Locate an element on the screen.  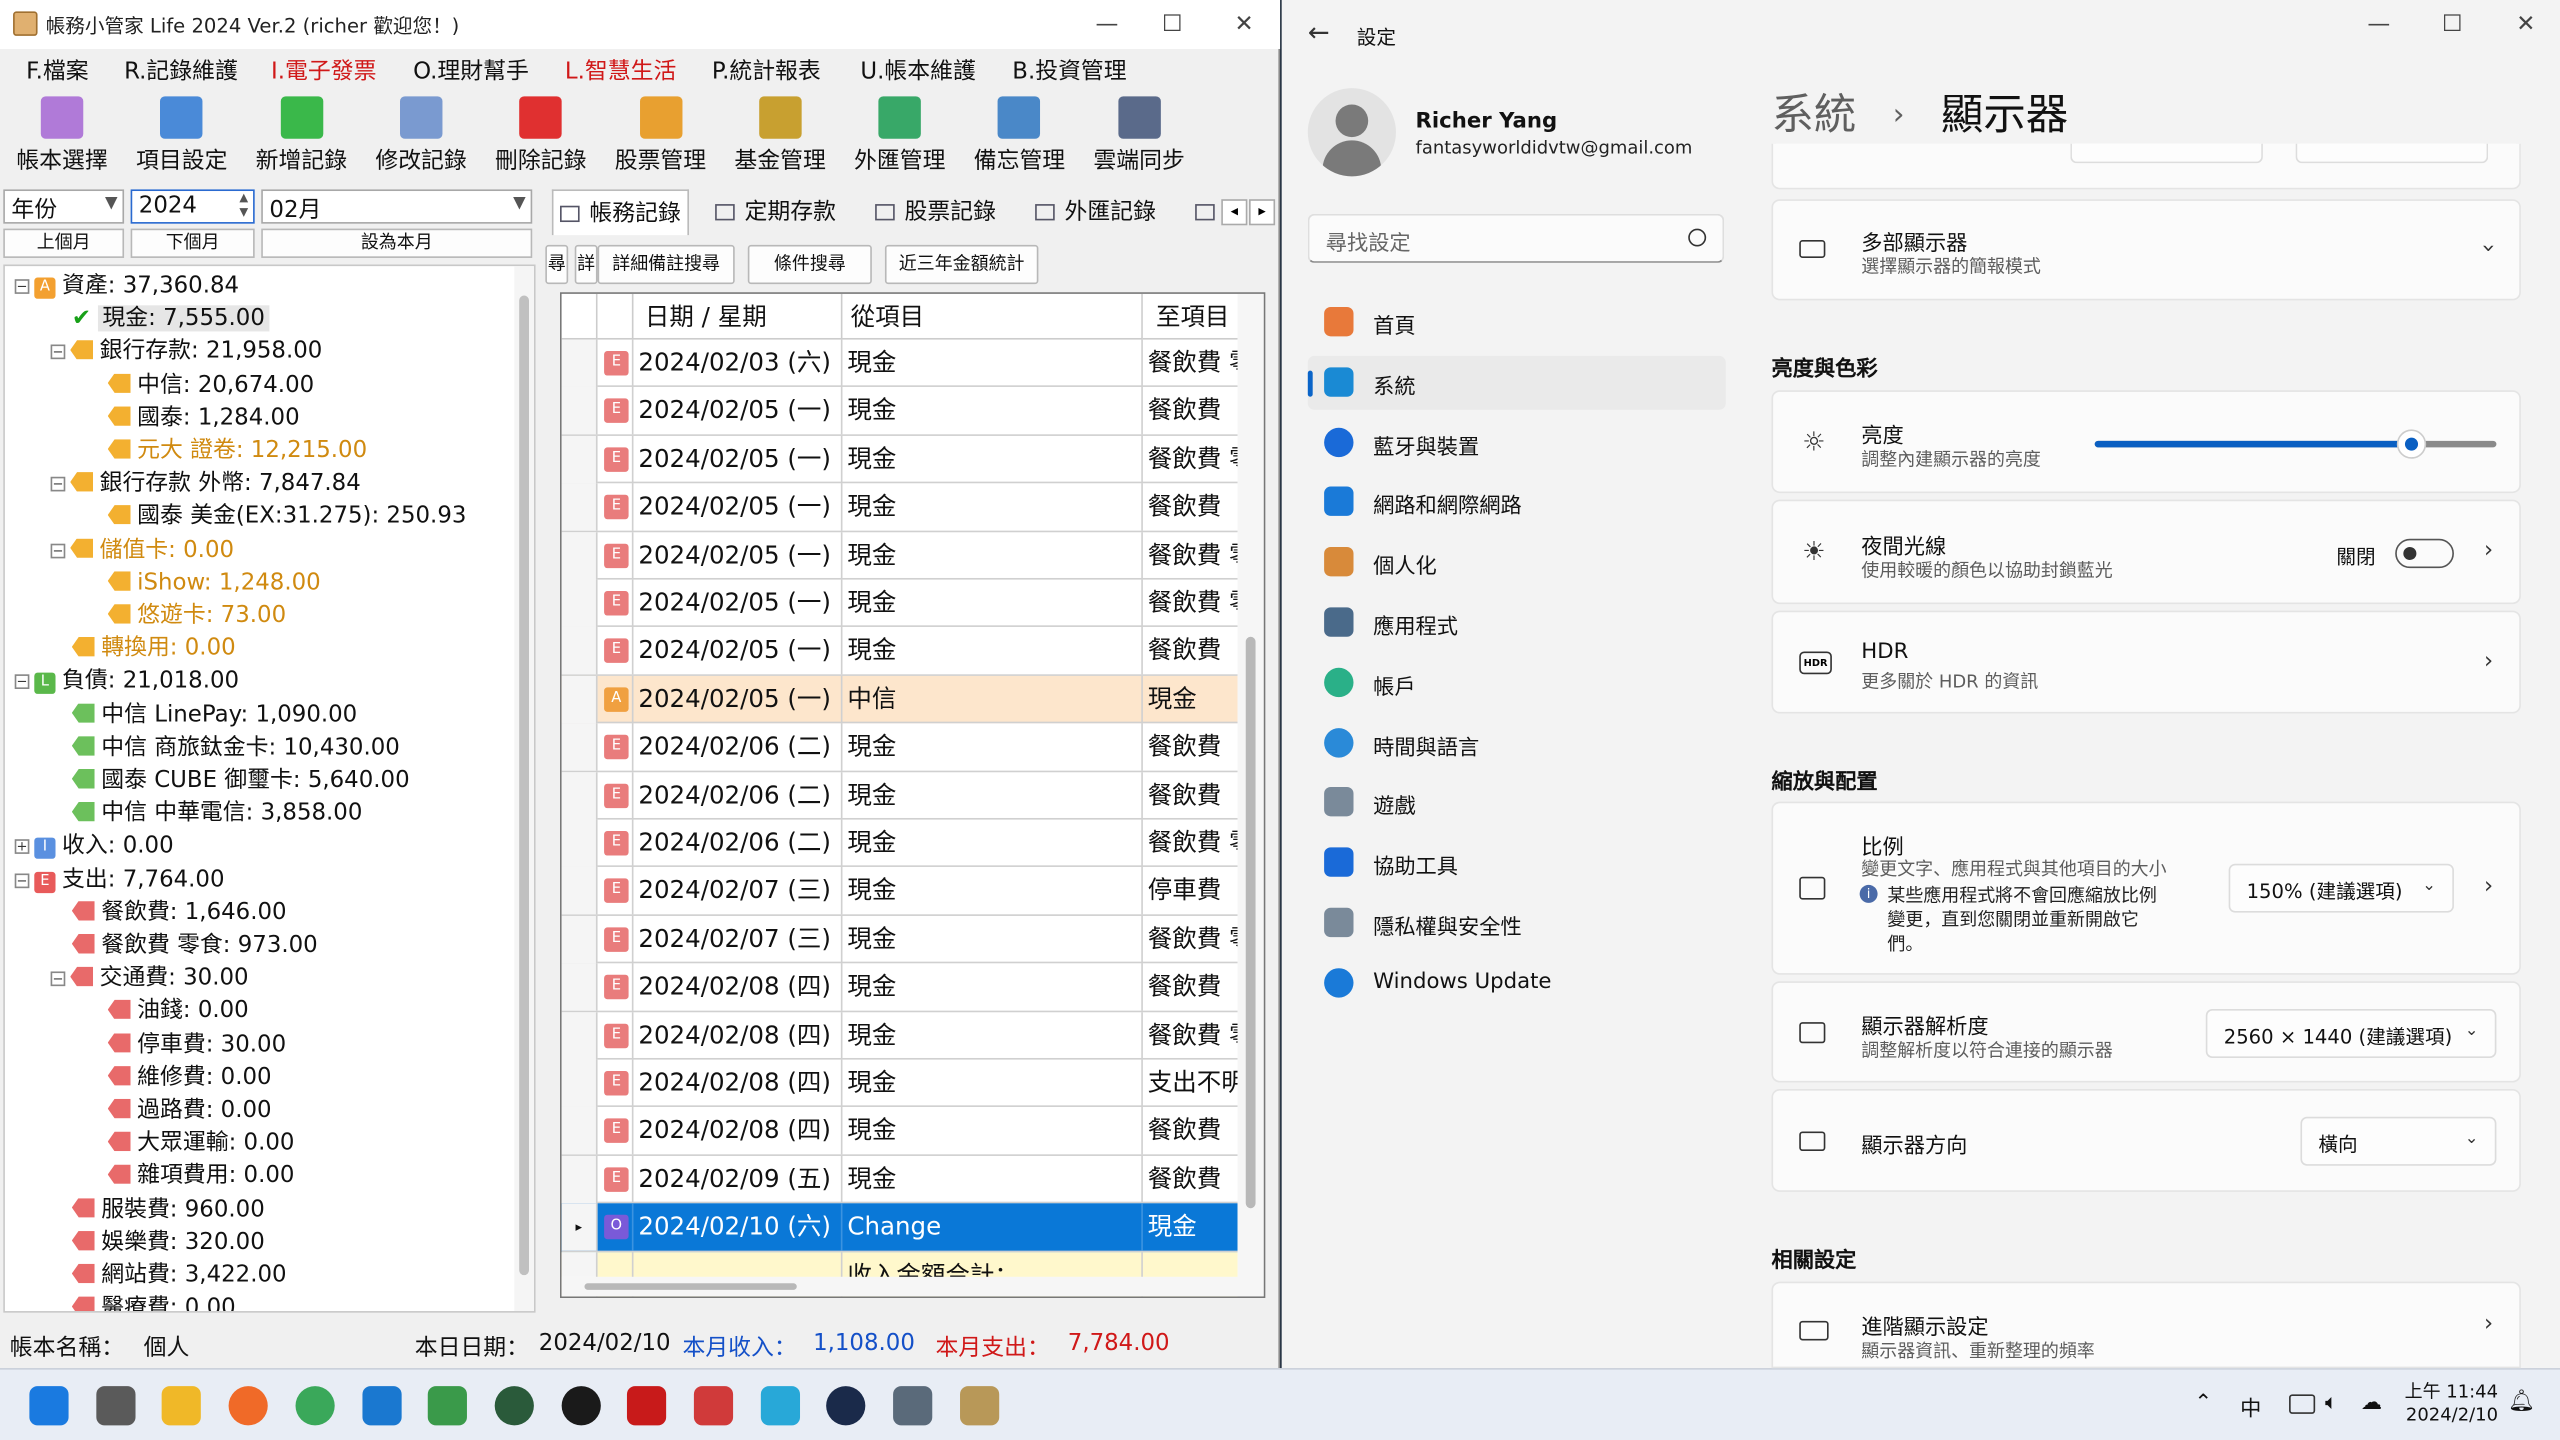
brightness-slider is located at coordinates (2295, 444).